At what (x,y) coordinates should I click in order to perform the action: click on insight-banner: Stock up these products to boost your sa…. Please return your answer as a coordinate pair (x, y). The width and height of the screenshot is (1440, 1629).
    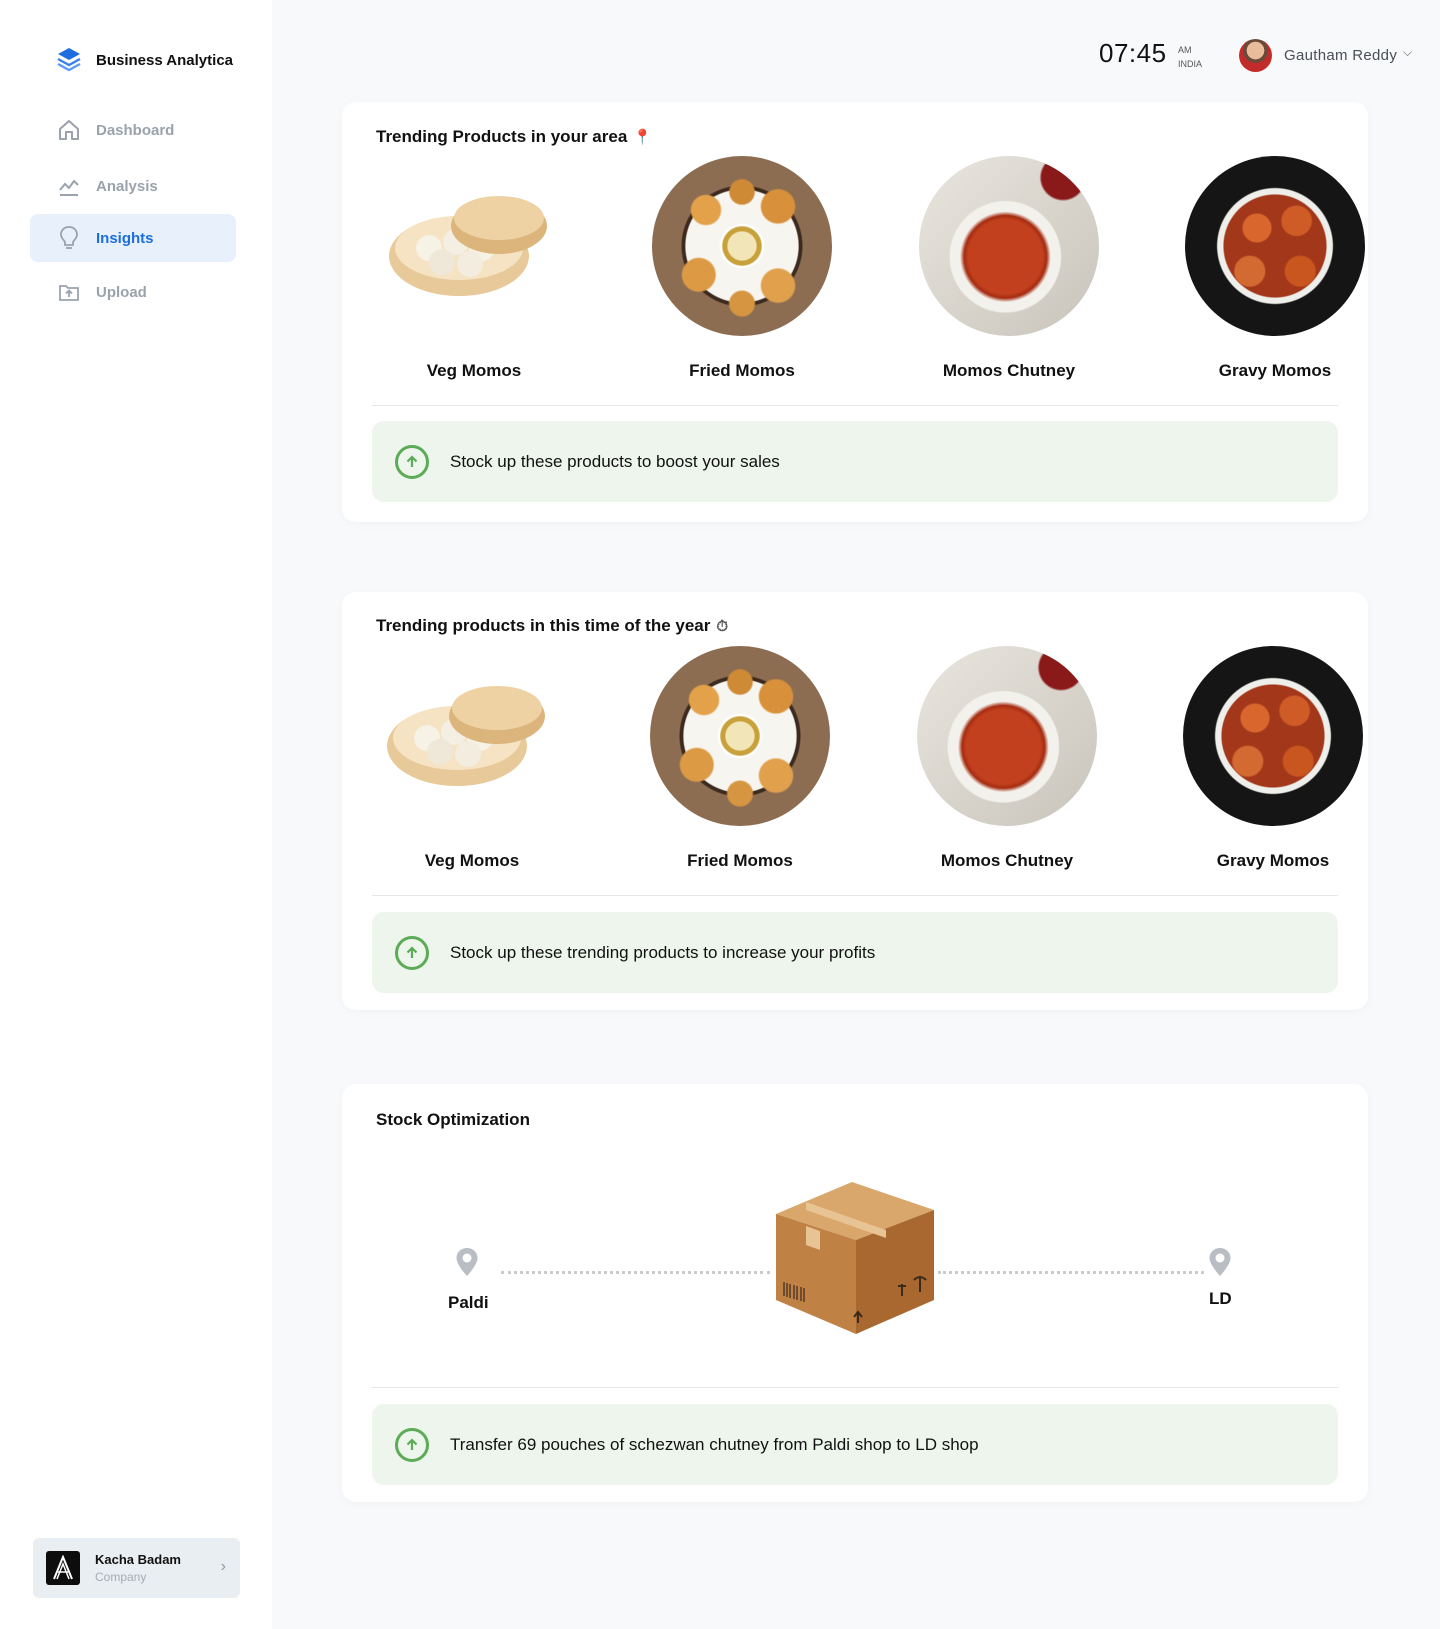
    Looking at the image, I should click on (855, 461).